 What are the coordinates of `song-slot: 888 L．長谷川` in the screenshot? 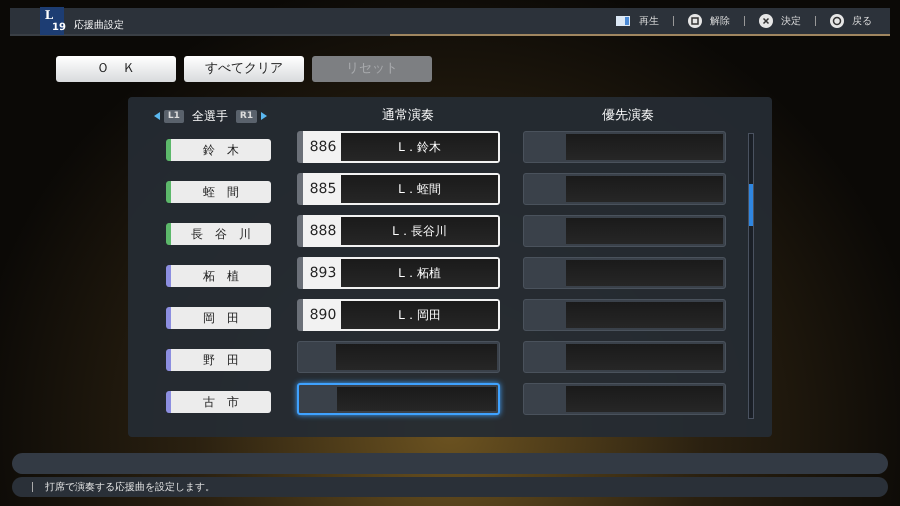 It's located at (398, 231).